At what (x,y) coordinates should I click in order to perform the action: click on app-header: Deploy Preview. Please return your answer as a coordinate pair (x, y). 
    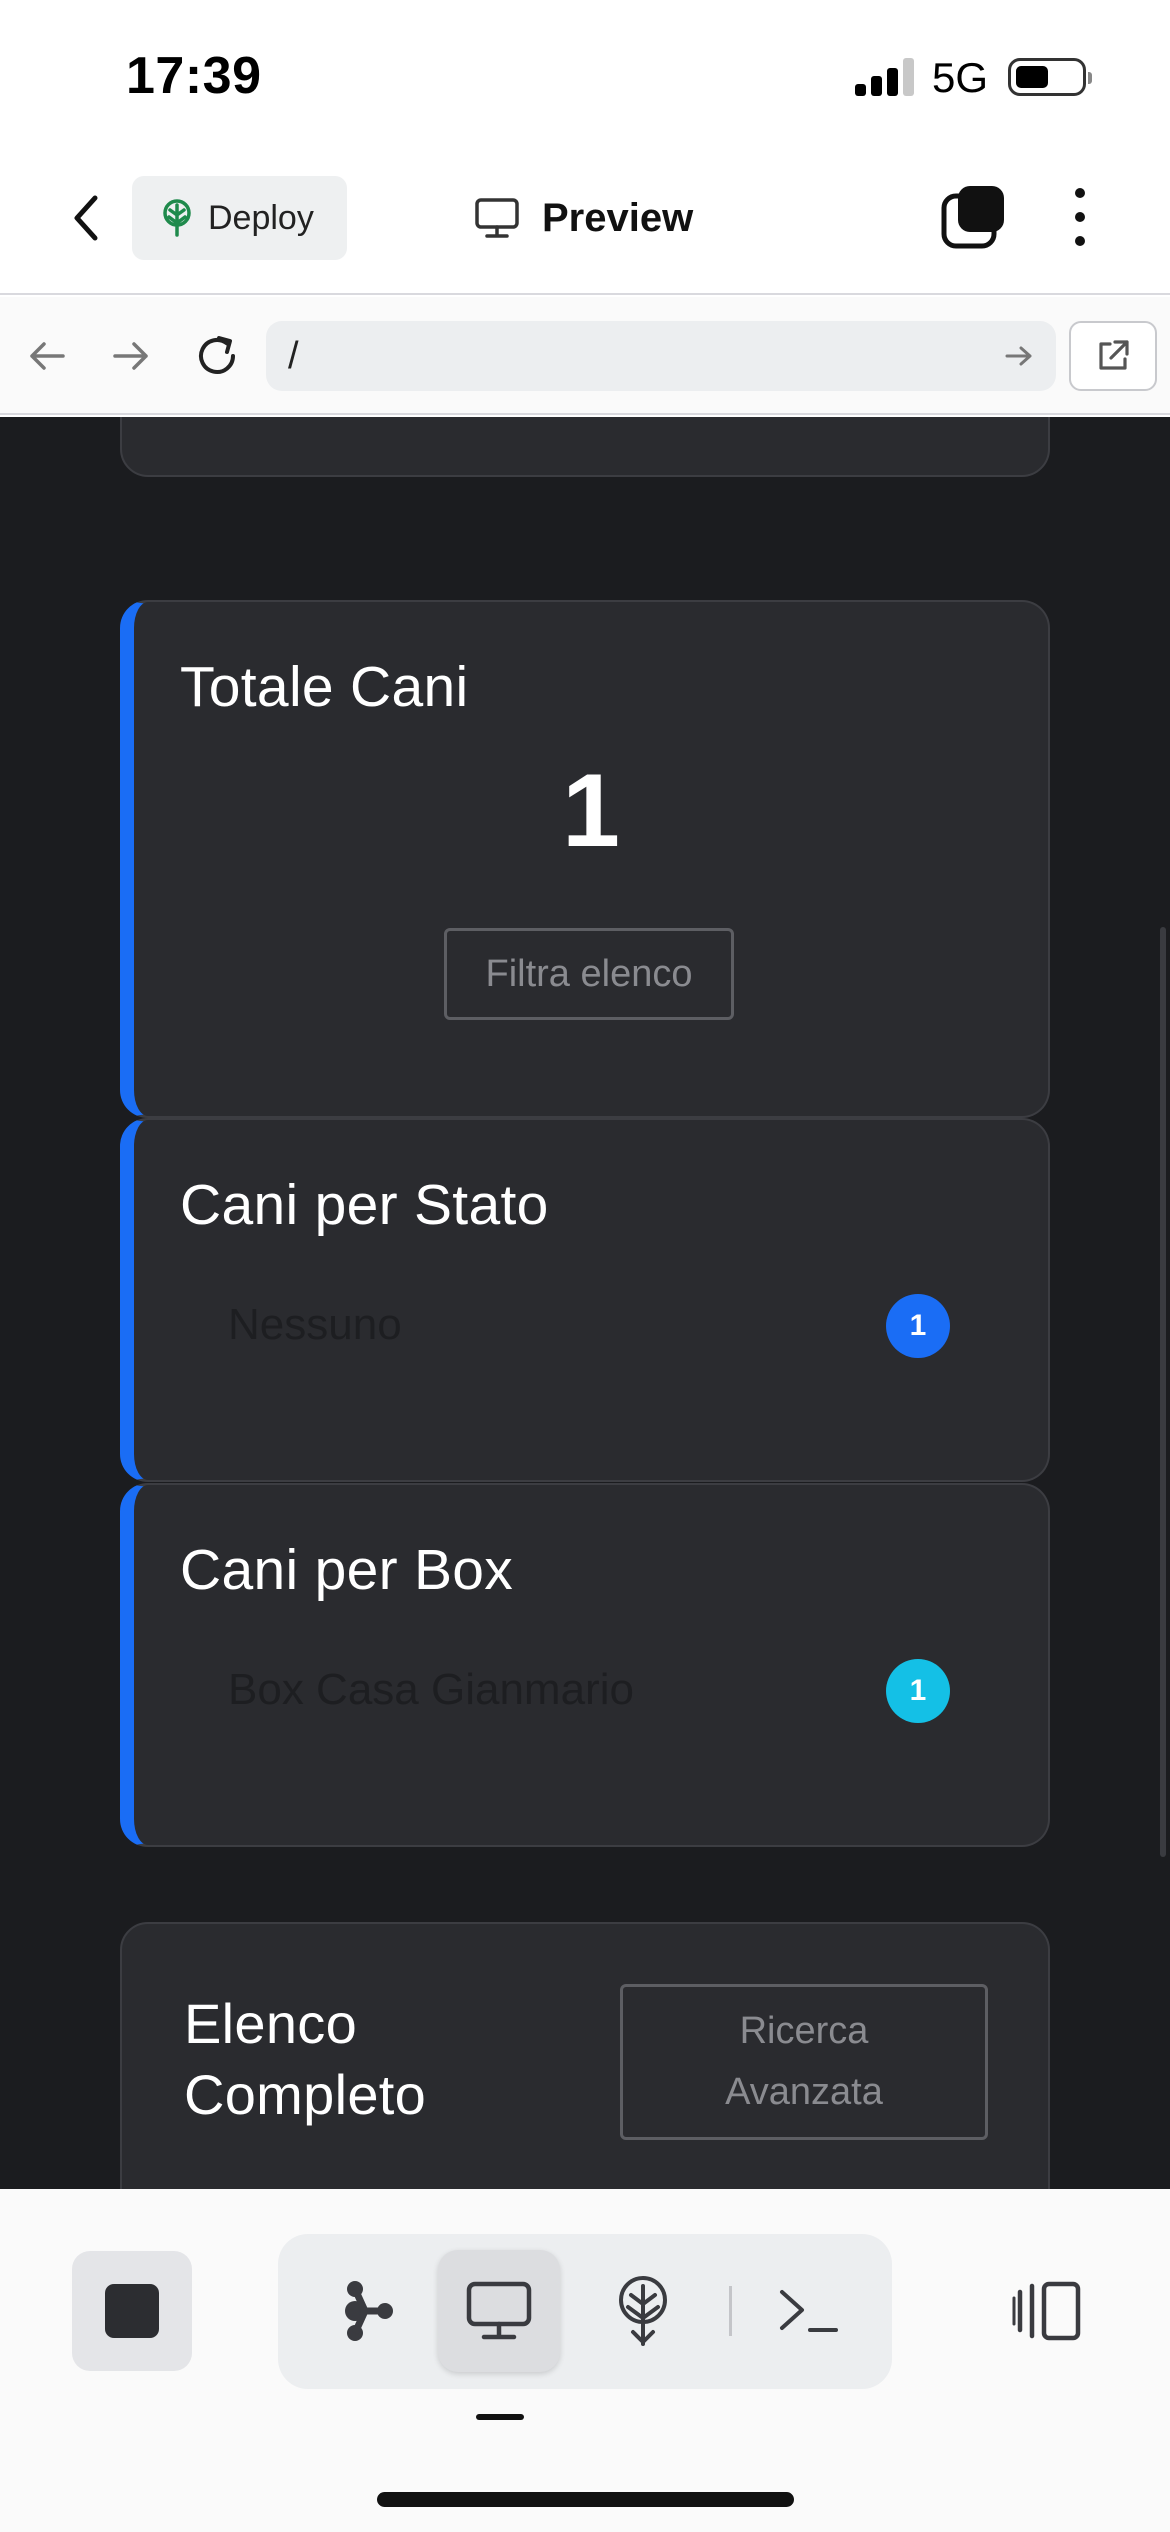
    Looking at the image, I should click on (585, 222).